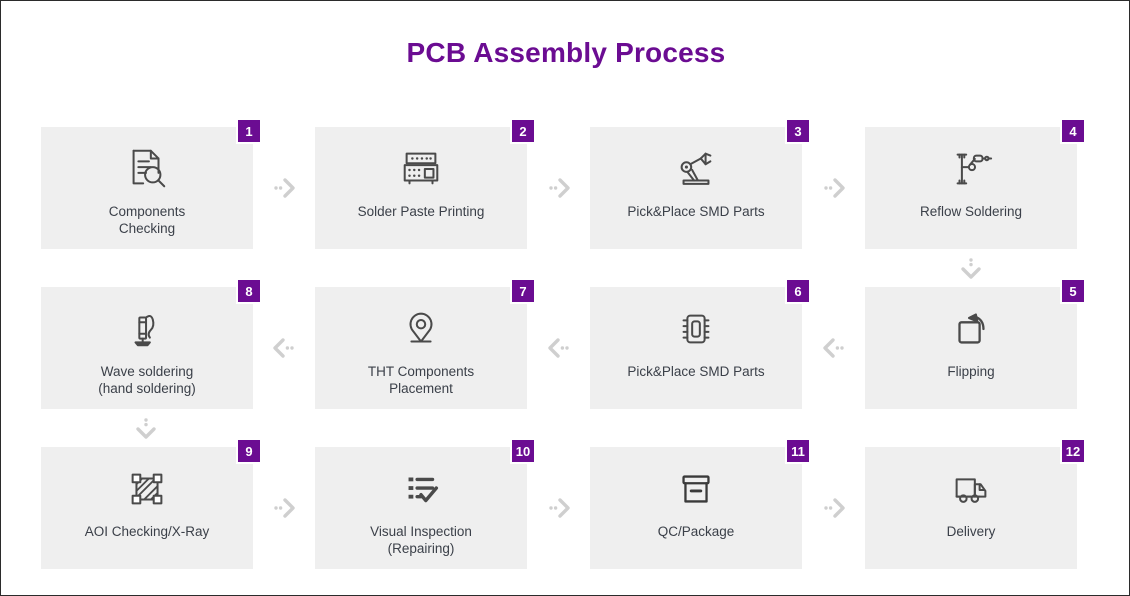 Image resolution: width=1130 pixels, height=596 pixels. I want to click on process-step-card-7: THT Components Placement 7, so click(425, 343).